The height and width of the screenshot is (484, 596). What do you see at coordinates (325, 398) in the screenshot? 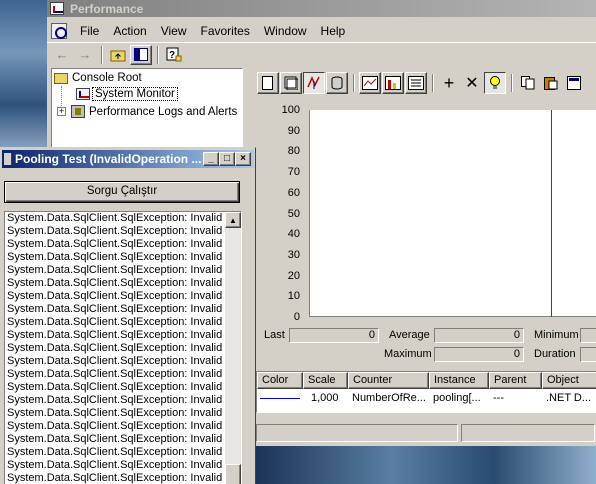
I see `scale-cell: 1,000` at bounding box center [325, 398].